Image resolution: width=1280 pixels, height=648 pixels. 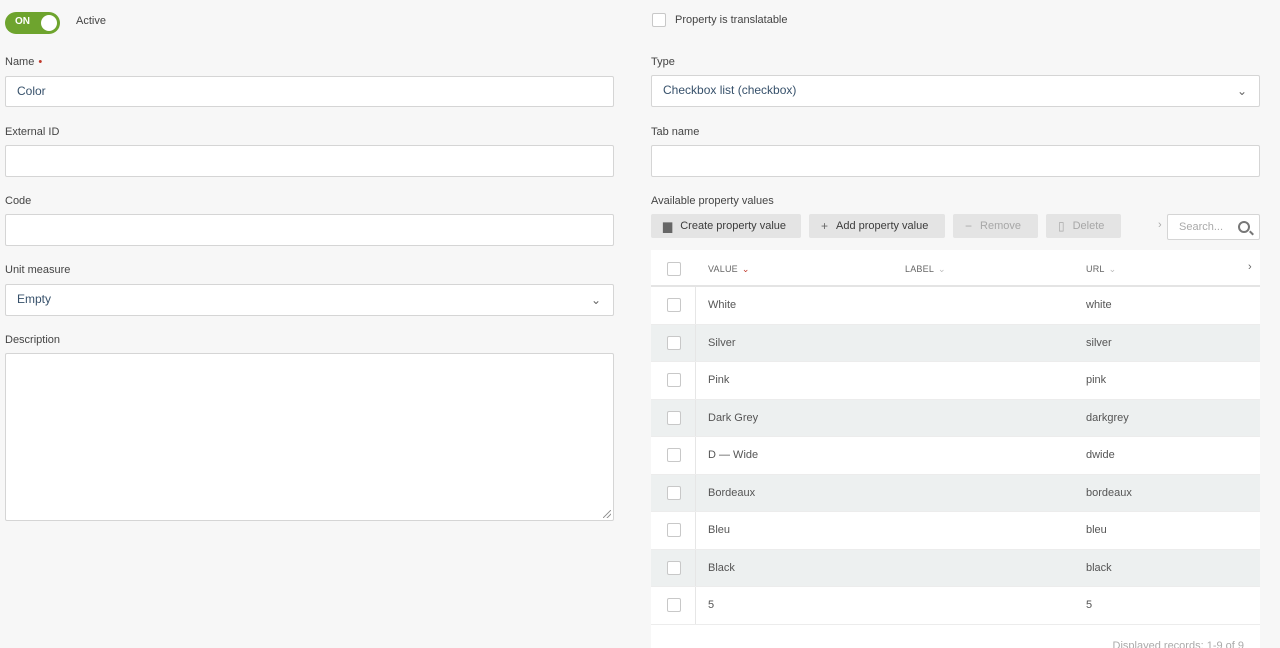 I want to click on delete-button: ▯ Delete, so click(x=1083, y=226).